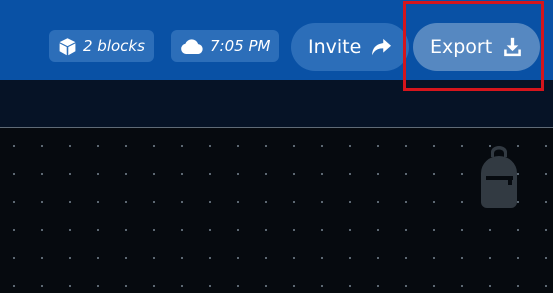 This screenshot has width=553, height=293. Describe the element at coordinates (512, 47) in the screenshot. I see `download-icon` at that location.